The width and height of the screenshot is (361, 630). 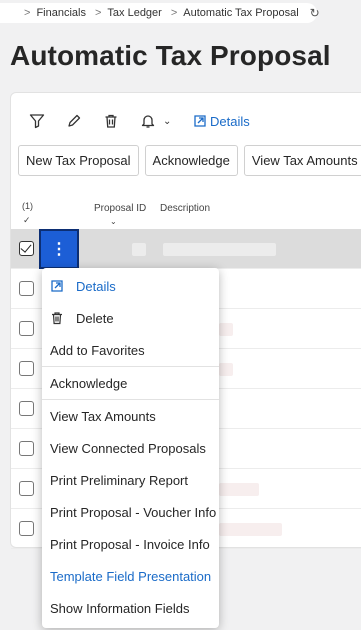 What do you see at coordinates (78, 160) in the screenshot?
I see `new-tax-proposal-button: New Tax Proposal` at bounding box center [78, 160].